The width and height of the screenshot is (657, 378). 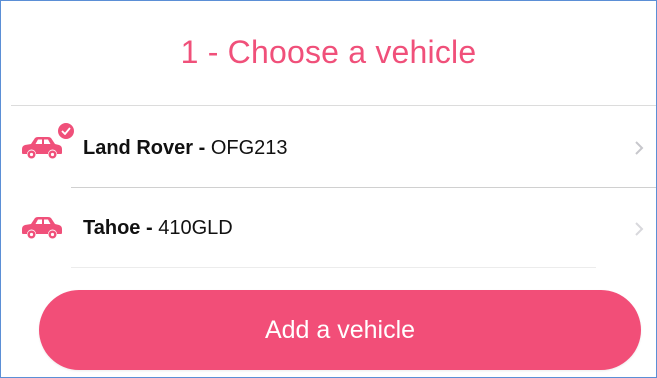 I want to click on vehicle-label: Land Rover - OFG213, so click(x=185, y=148).